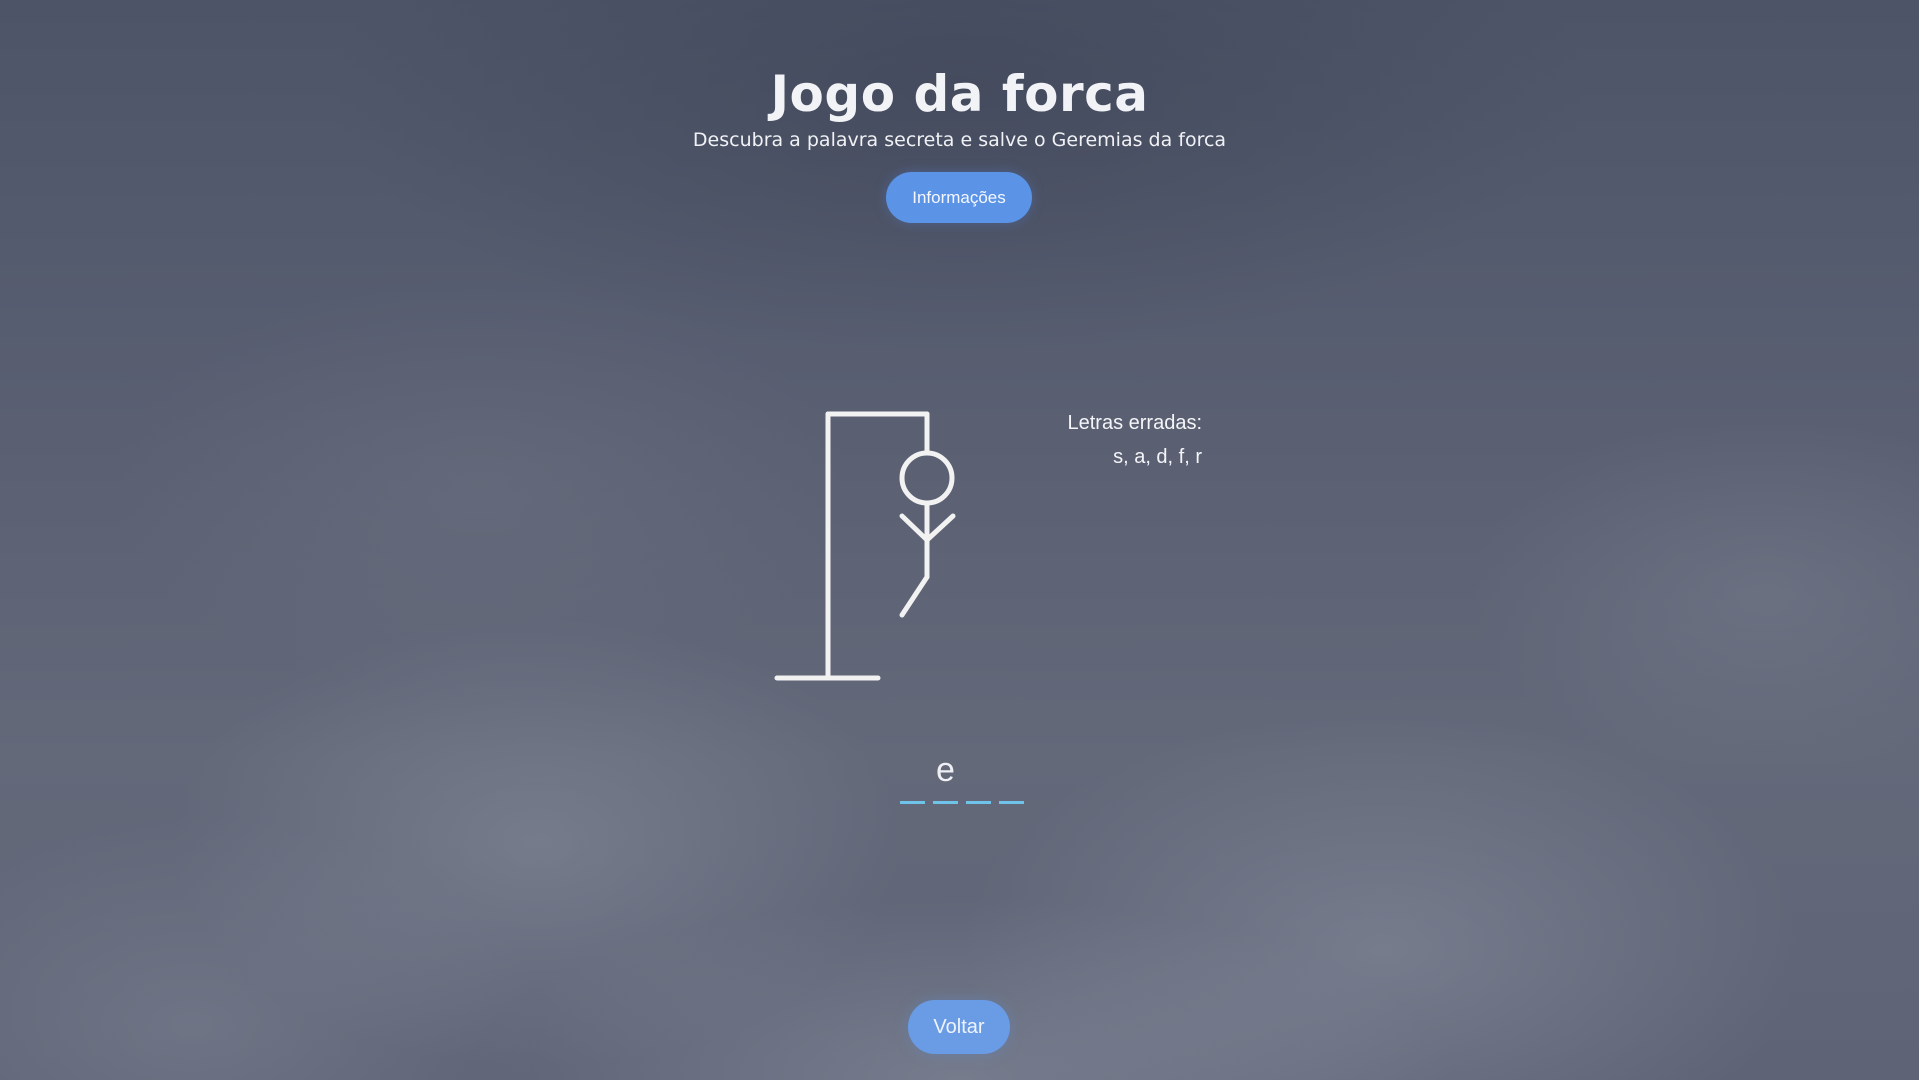  Describe the element at coordinates (959, 197) in the screenshot. I see `info-button: Informações` at that location.